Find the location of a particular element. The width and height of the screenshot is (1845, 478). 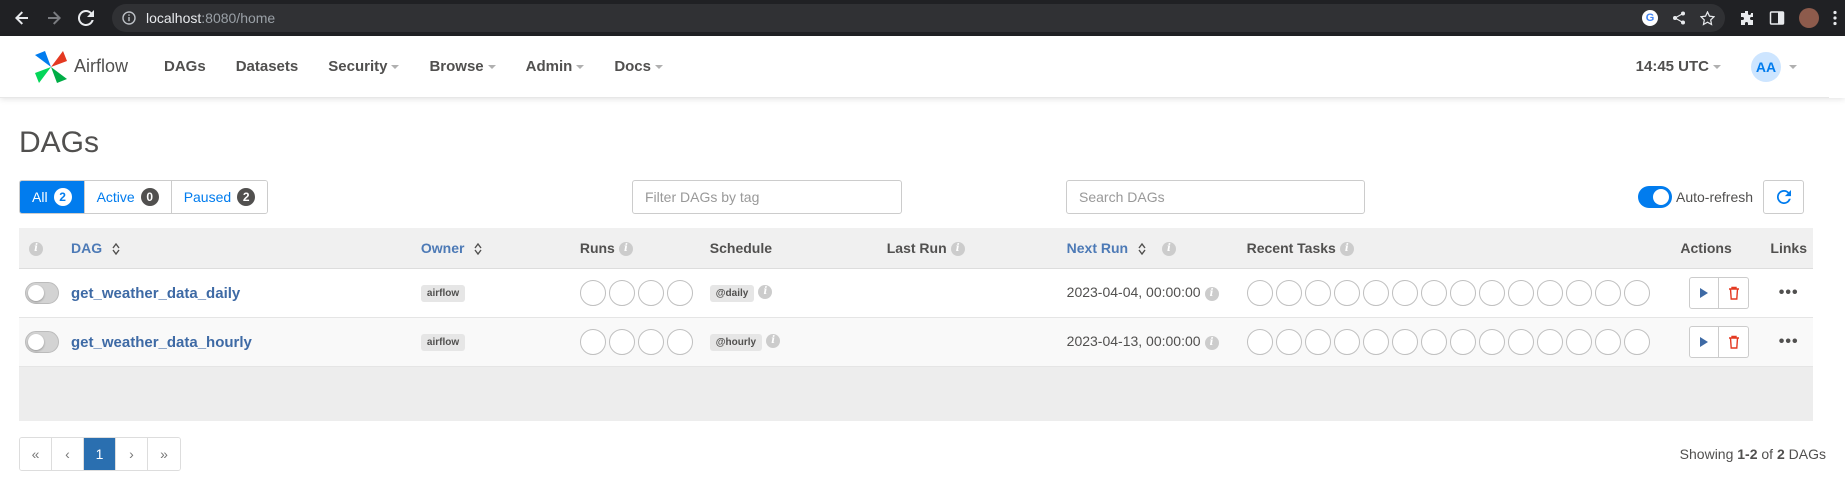

forward-icon is located at coordinates (54, 18).